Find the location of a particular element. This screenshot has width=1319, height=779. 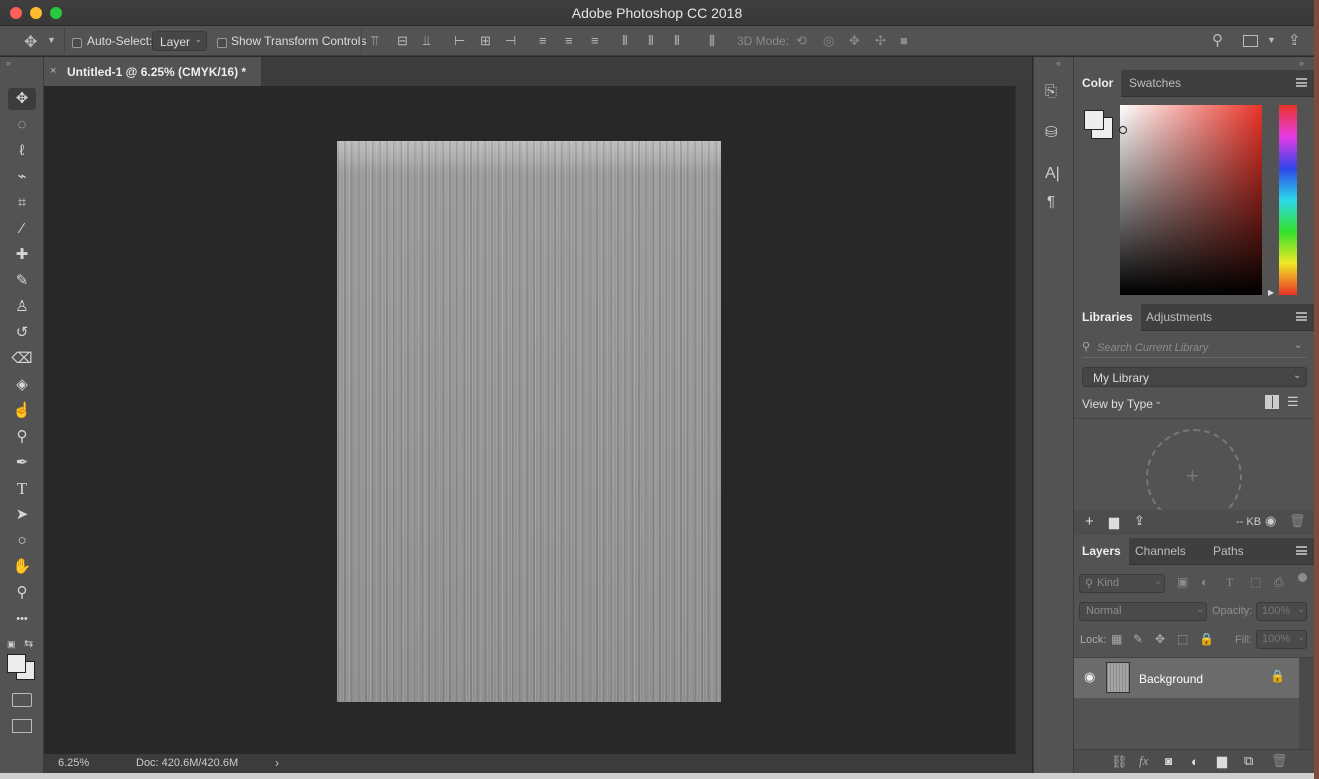

paragraph-icon: ¶ is located at coordinates (1051, 201).